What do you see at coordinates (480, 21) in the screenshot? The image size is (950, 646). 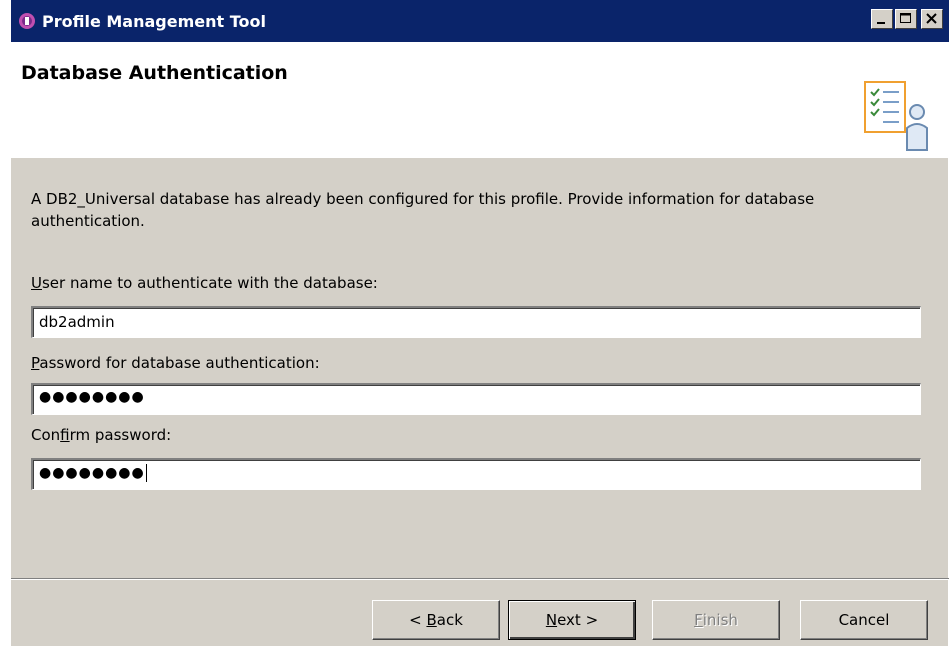 I see `title-bar: Profile Management Tool` at bounding box center [480, 21].